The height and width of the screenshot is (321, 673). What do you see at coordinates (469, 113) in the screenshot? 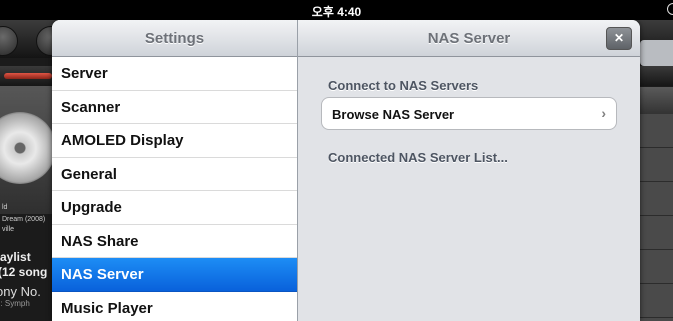
I see `browse-nas-server-cell: Browse NAS Server ›` at bounding box center [469, 113].